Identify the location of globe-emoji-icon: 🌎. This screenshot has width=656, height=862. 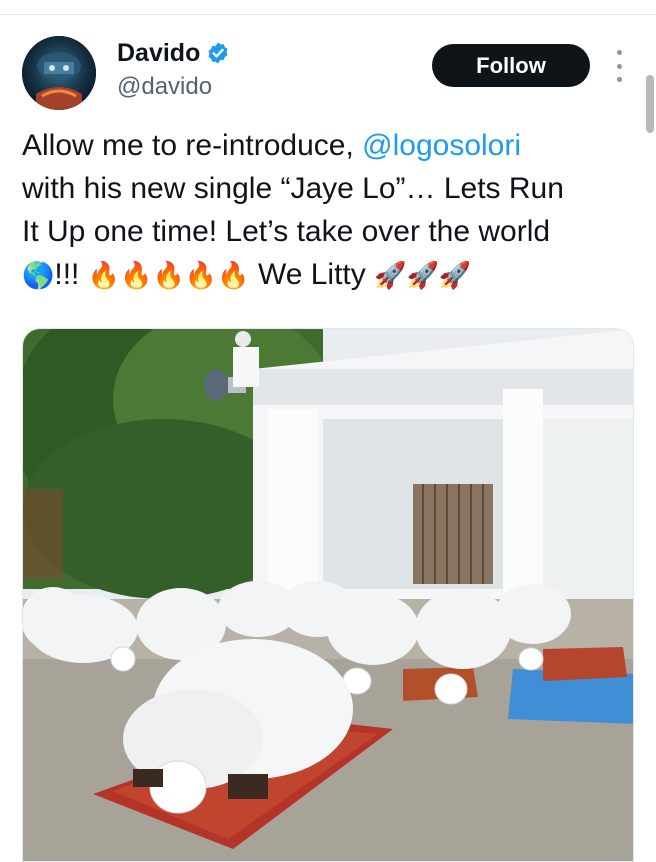
(38, 276).